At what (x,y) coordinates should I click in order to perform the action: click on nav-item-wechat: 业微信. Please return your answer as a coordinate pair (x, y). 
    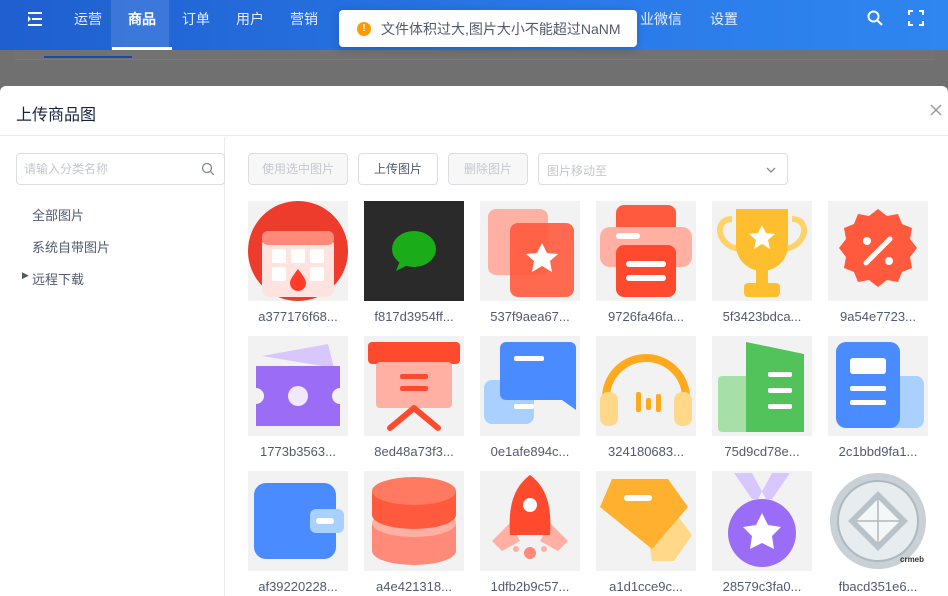
    Looking at the image, I should click on (661, 25).